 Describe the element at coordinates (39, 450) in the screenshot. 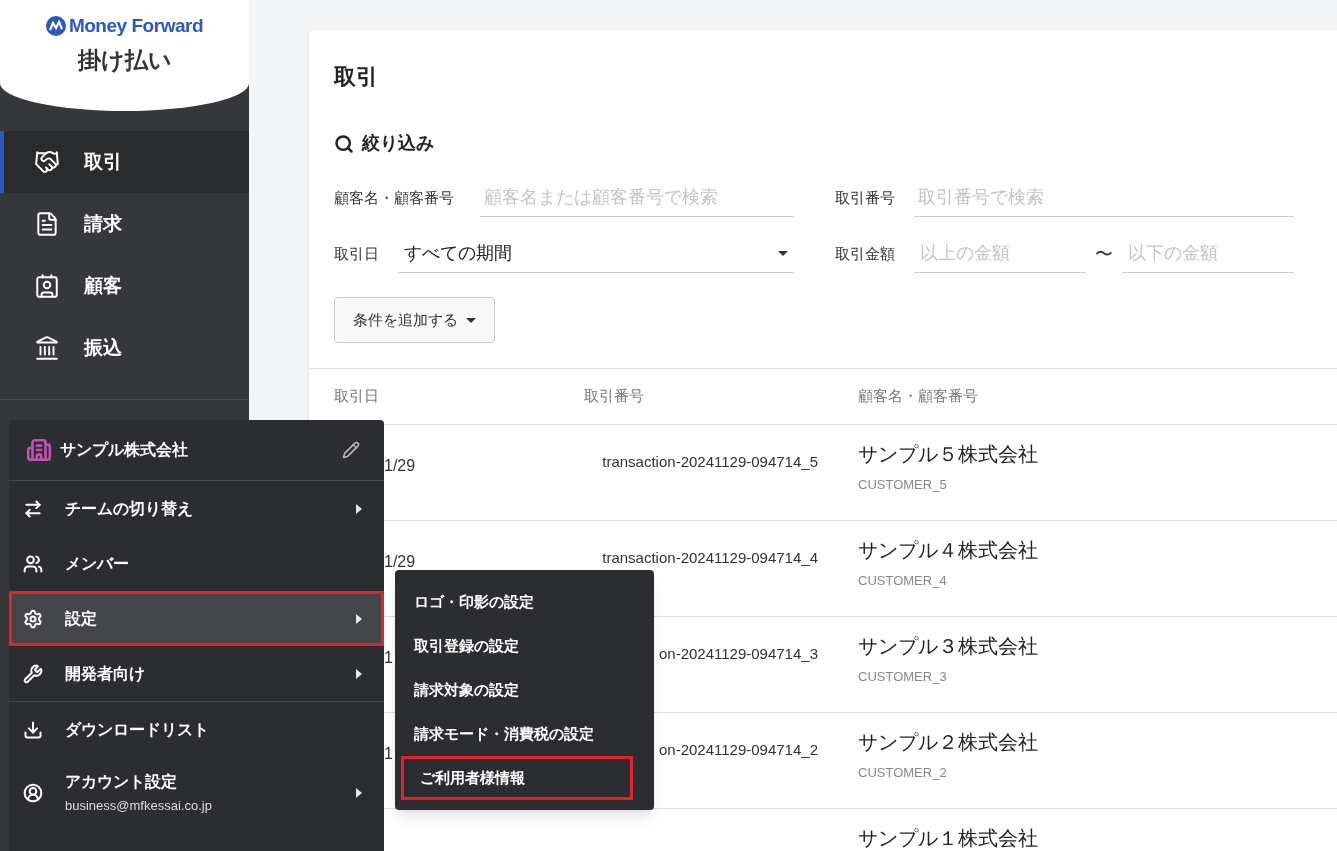

I see `building-icon` at that location.